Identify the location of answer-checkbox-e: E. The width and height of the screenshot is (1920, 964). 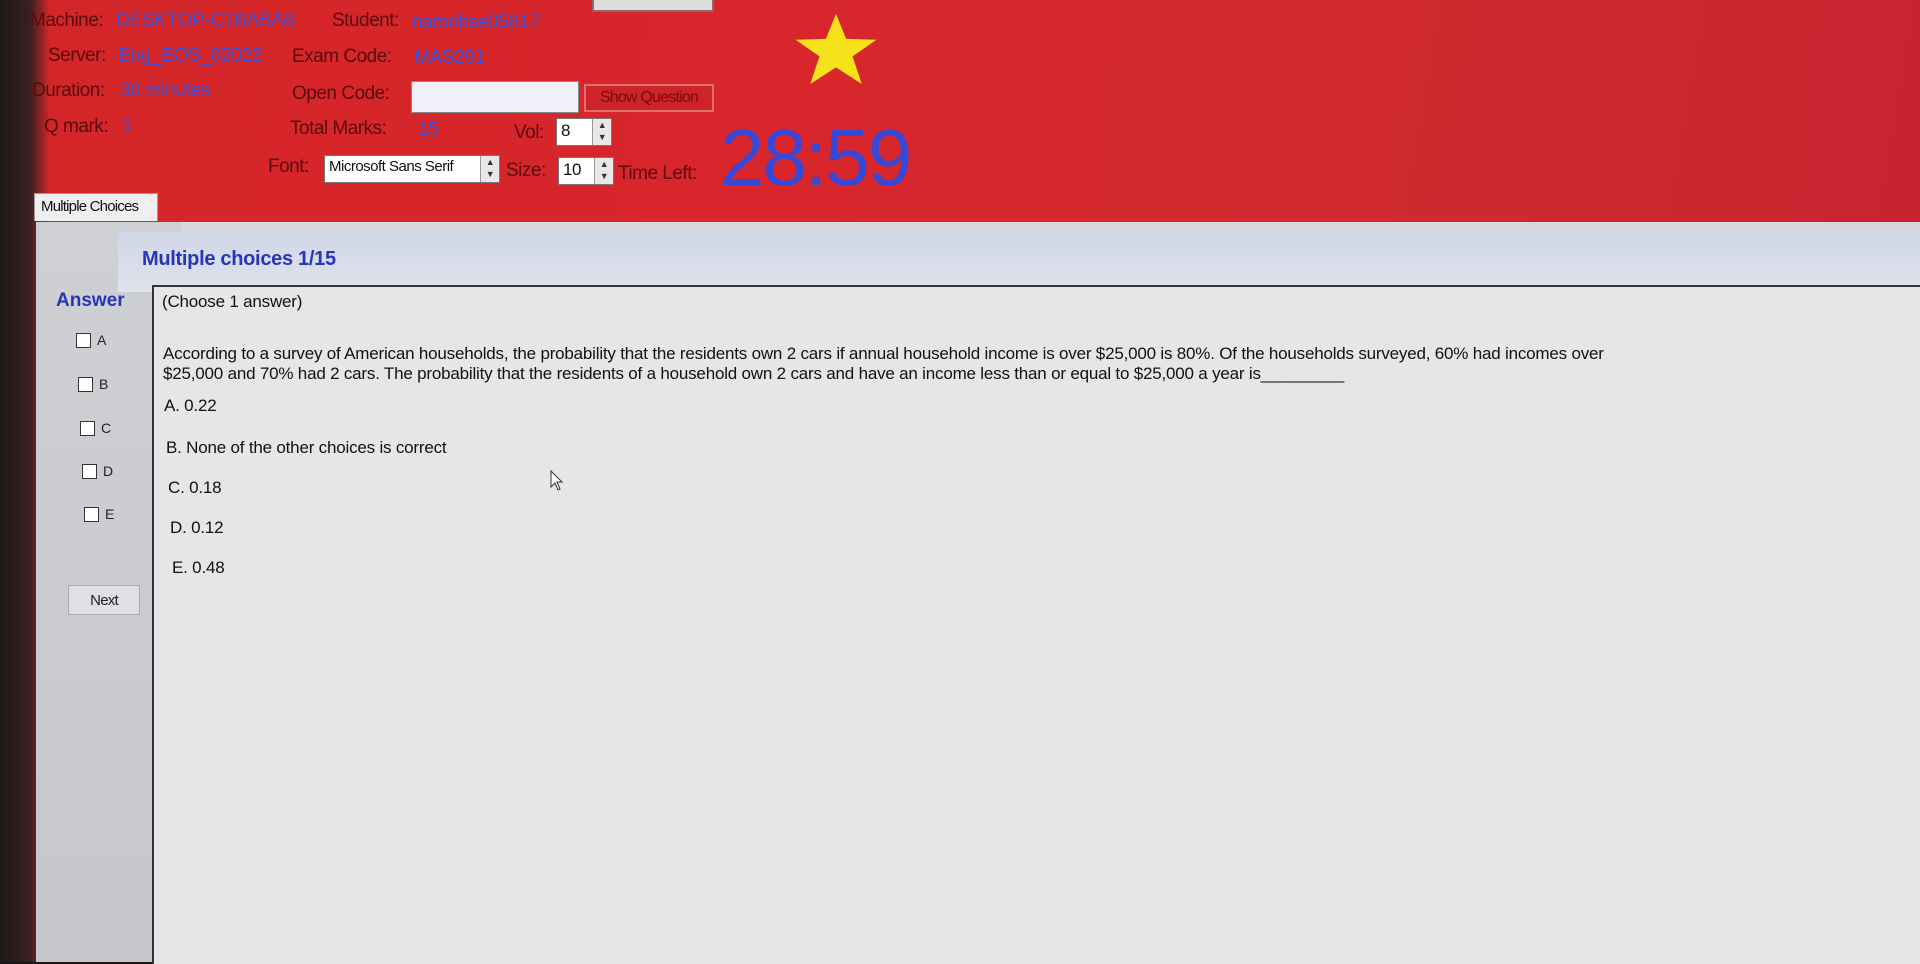
(99, 514).